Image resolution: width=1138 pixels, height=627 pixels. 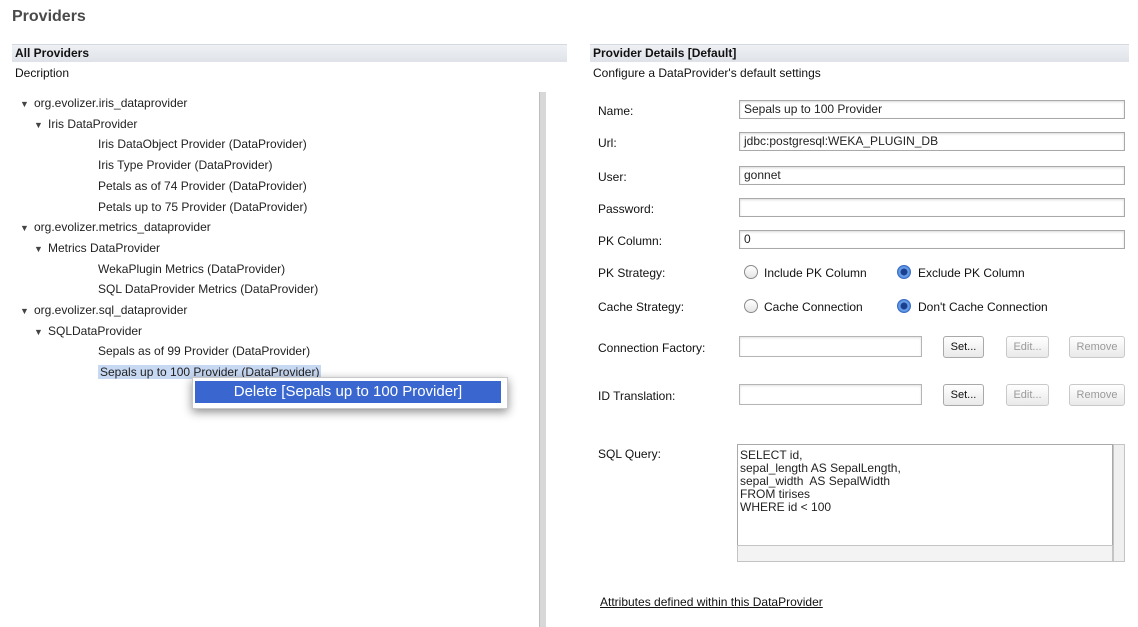 I want to click on id-translation-field, so click(x=830, y=394).